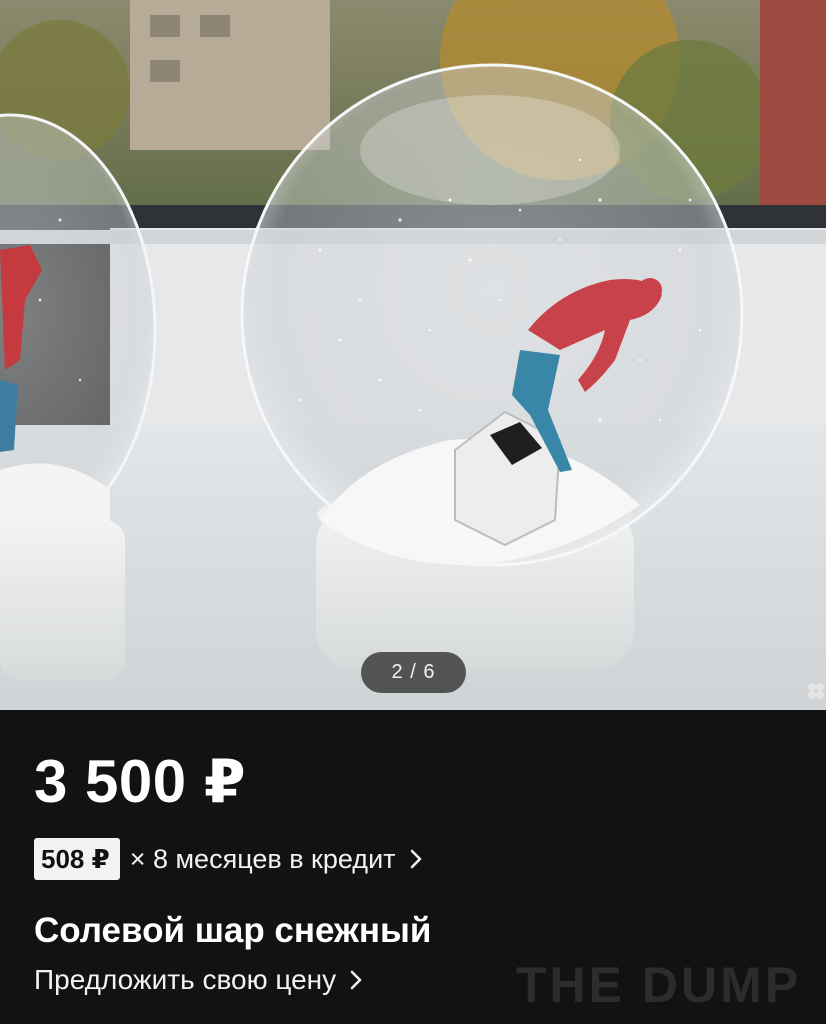  Describe the element at coordinates (185, 979) in the screenshot. I see `offer-price-label: Предложить свою цену` at that location.